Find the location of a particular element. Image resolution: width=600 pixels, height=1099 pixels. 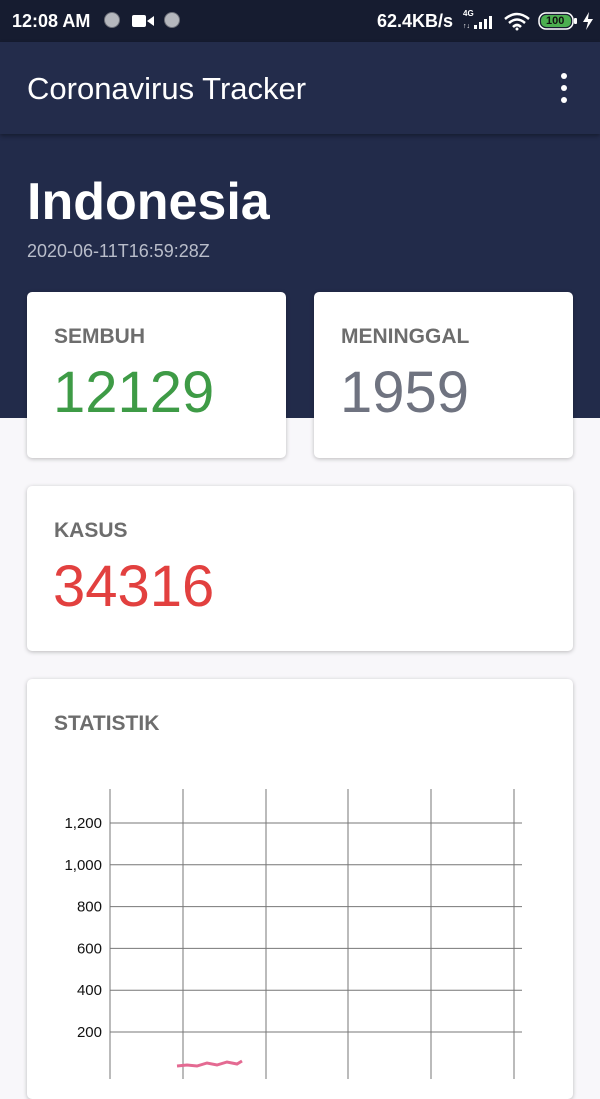

battery-level: 100 is located at coordinates (555, 21).